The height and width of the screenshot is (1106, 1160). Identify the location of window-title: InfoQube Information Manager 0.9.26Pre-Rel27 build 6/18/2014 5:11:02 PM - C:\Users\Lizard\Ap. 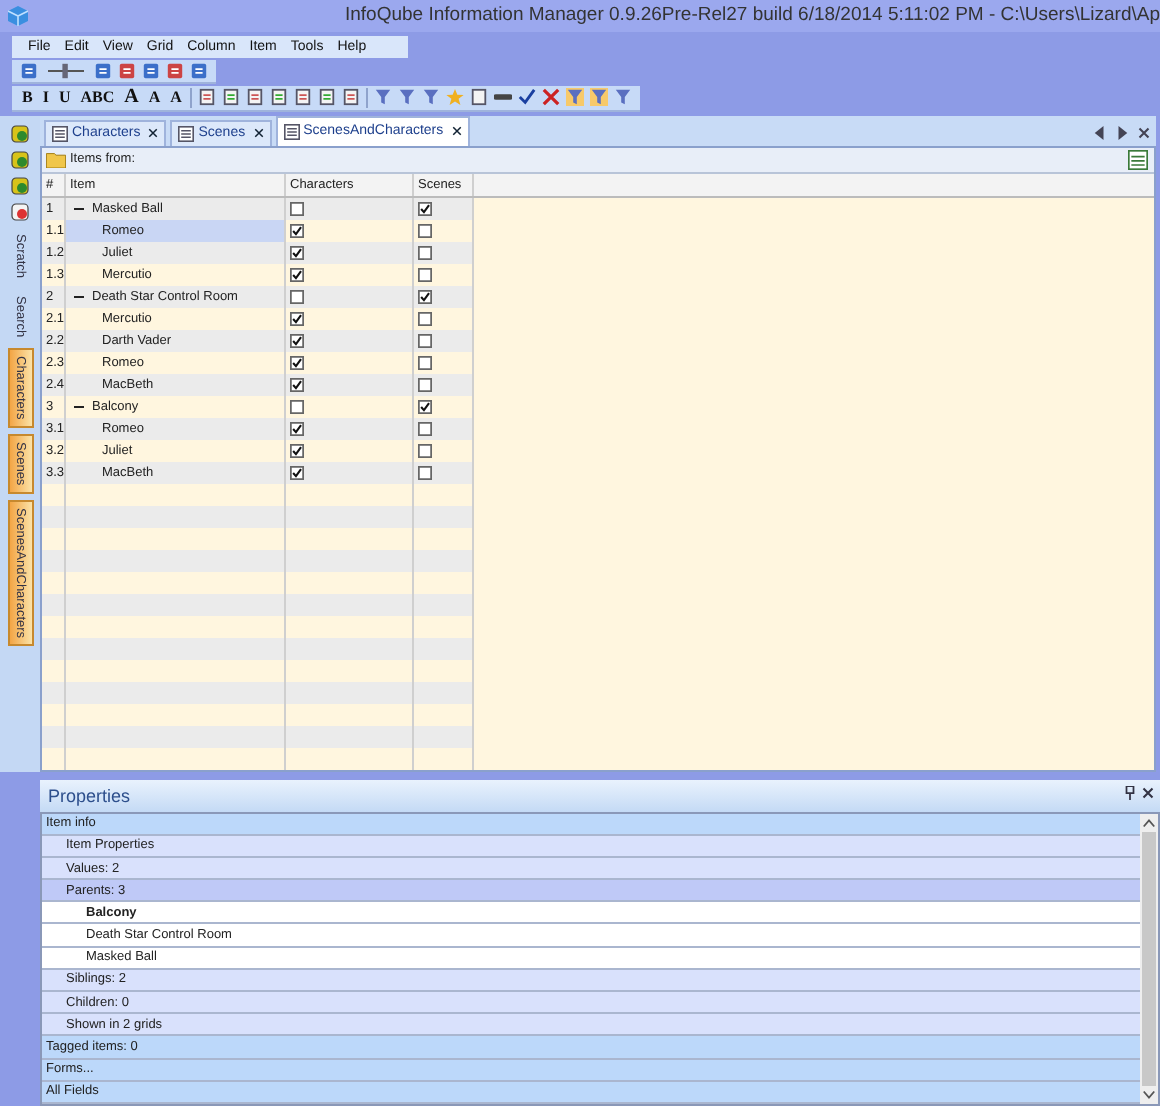
(752, 15).